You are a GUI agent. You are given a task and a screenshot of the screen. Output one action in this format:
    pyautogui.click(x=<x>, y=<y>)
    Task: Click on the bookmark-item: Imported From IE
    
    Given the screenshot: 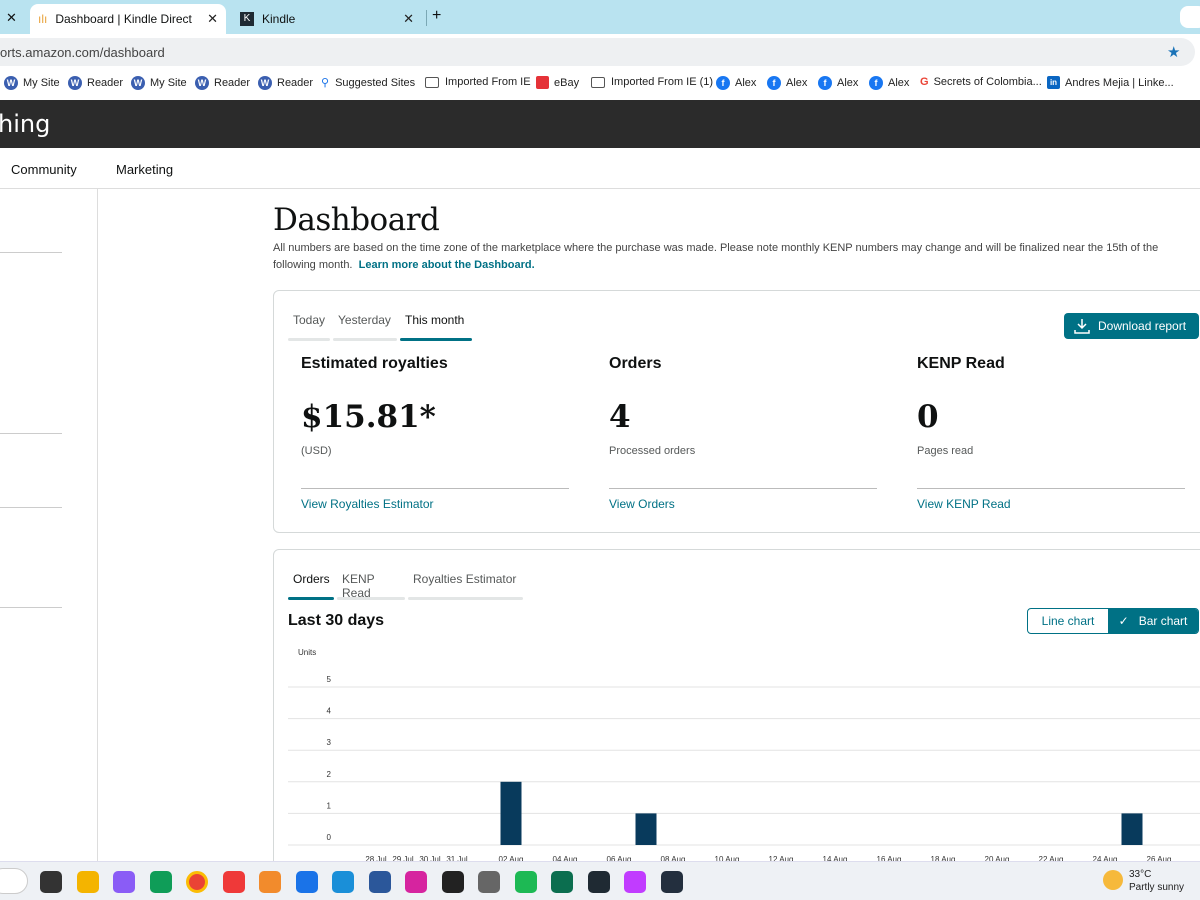 What is the action you would take?
    pyautogui.click(x=478, y=82)
    